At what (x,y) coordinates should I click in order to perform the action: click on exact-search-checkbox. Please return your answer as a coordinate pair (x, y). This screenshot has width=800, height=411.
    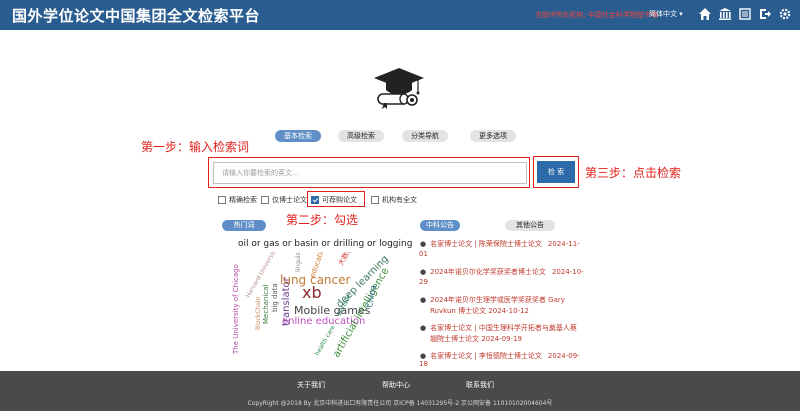
    Looking at the image, I should click on (222, 200).